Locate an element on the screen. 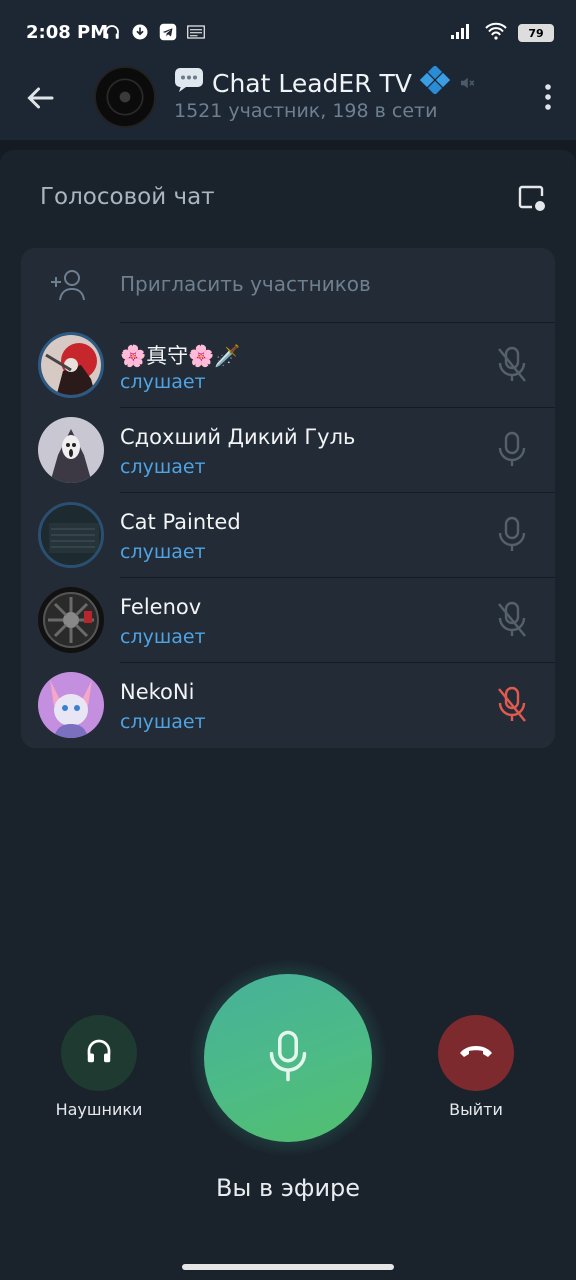 The height and width of the screenshot is (1280, 576). leave-label: Выйти is located at coordinates (476, 1109).